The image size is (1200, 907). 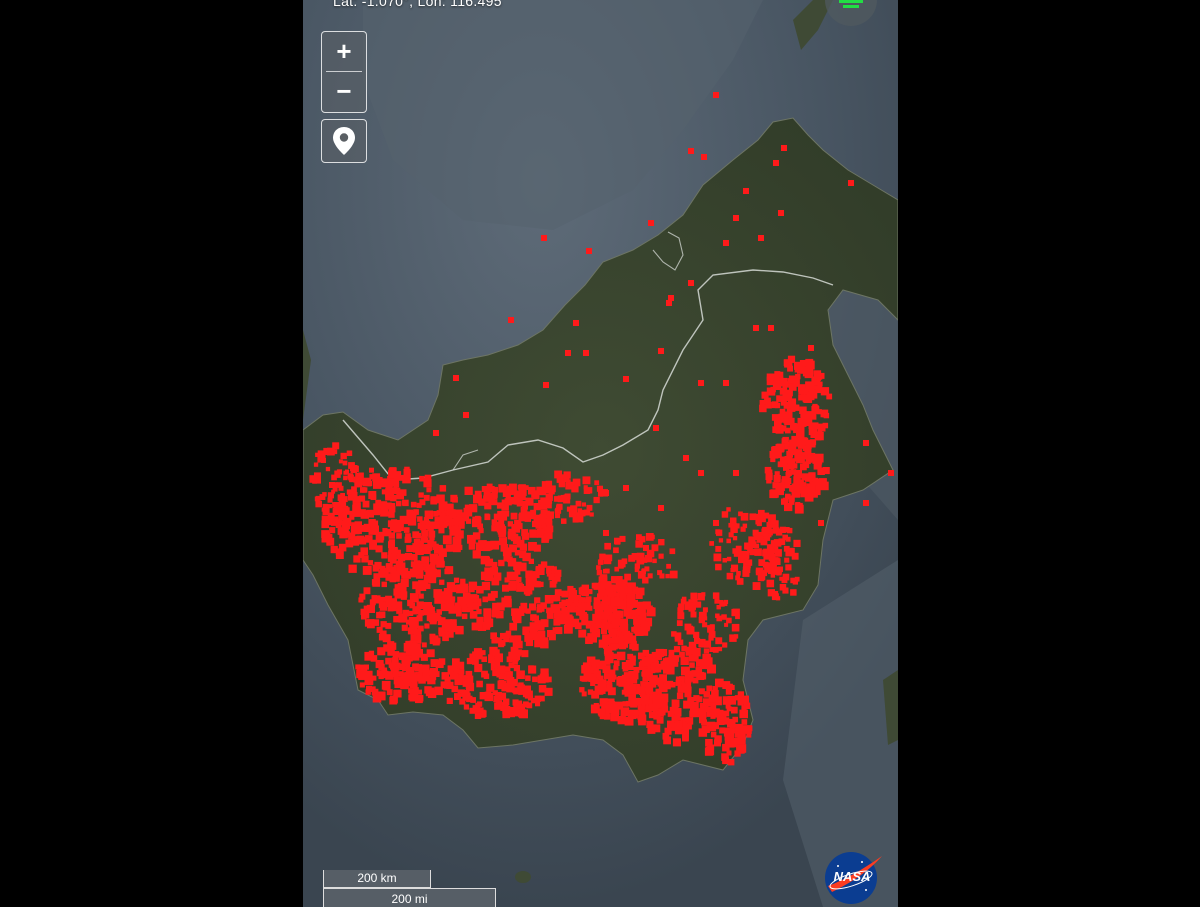 I want to click on nasa-logo: NASA, so click(x=854, y=878).